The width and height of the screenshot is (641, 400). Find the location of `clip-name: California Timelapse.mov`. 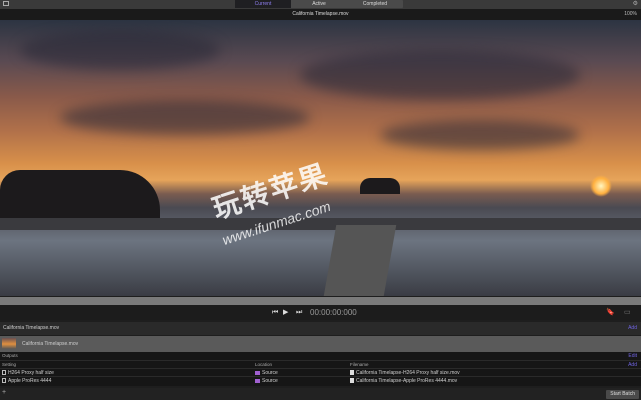

clip-name: California Timelapse.mov is located at coordinates (50, 344).